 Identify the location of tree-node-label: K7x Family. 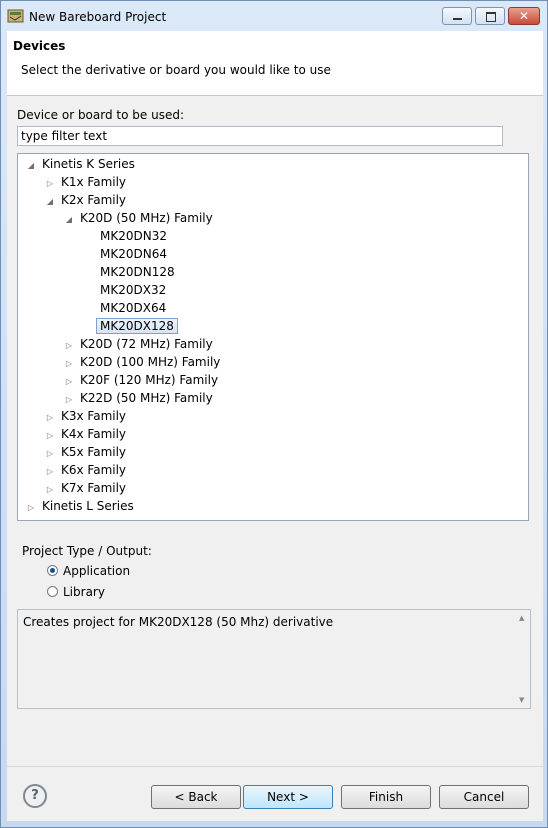
(94, 488).